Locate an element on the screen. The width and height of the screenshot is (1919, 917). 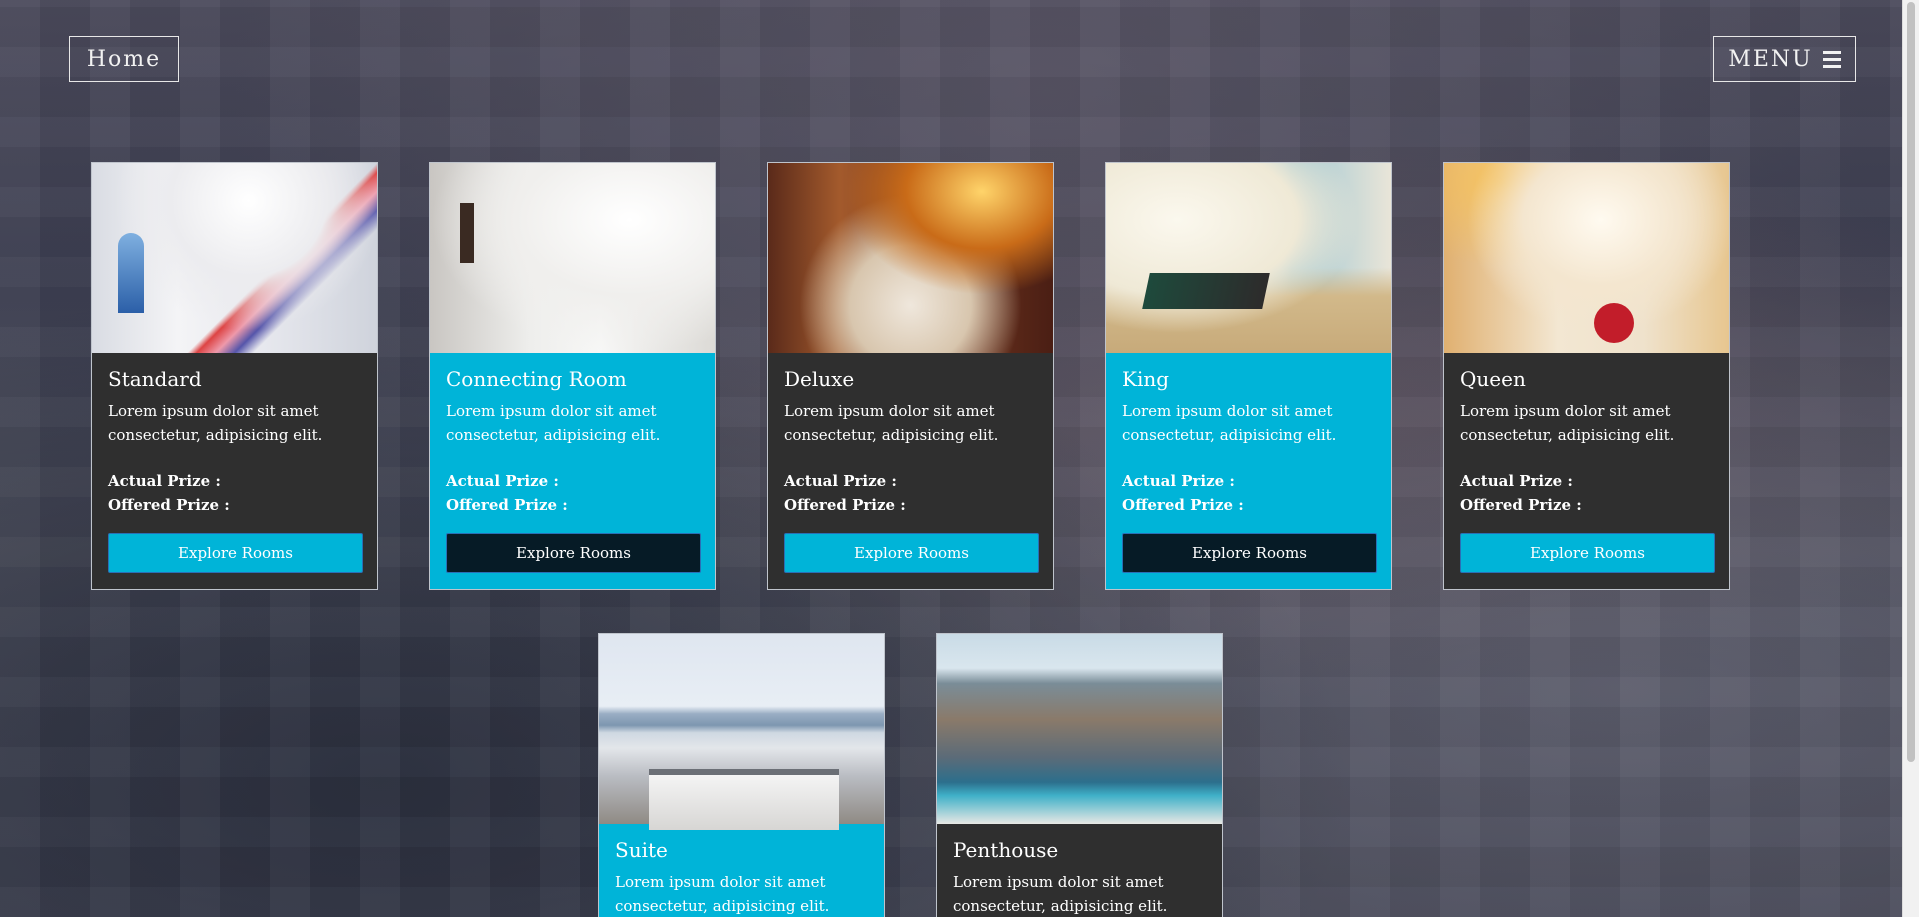
explore-rooms-button-standard: Explore Rooms is located at coordinates (235, 553).